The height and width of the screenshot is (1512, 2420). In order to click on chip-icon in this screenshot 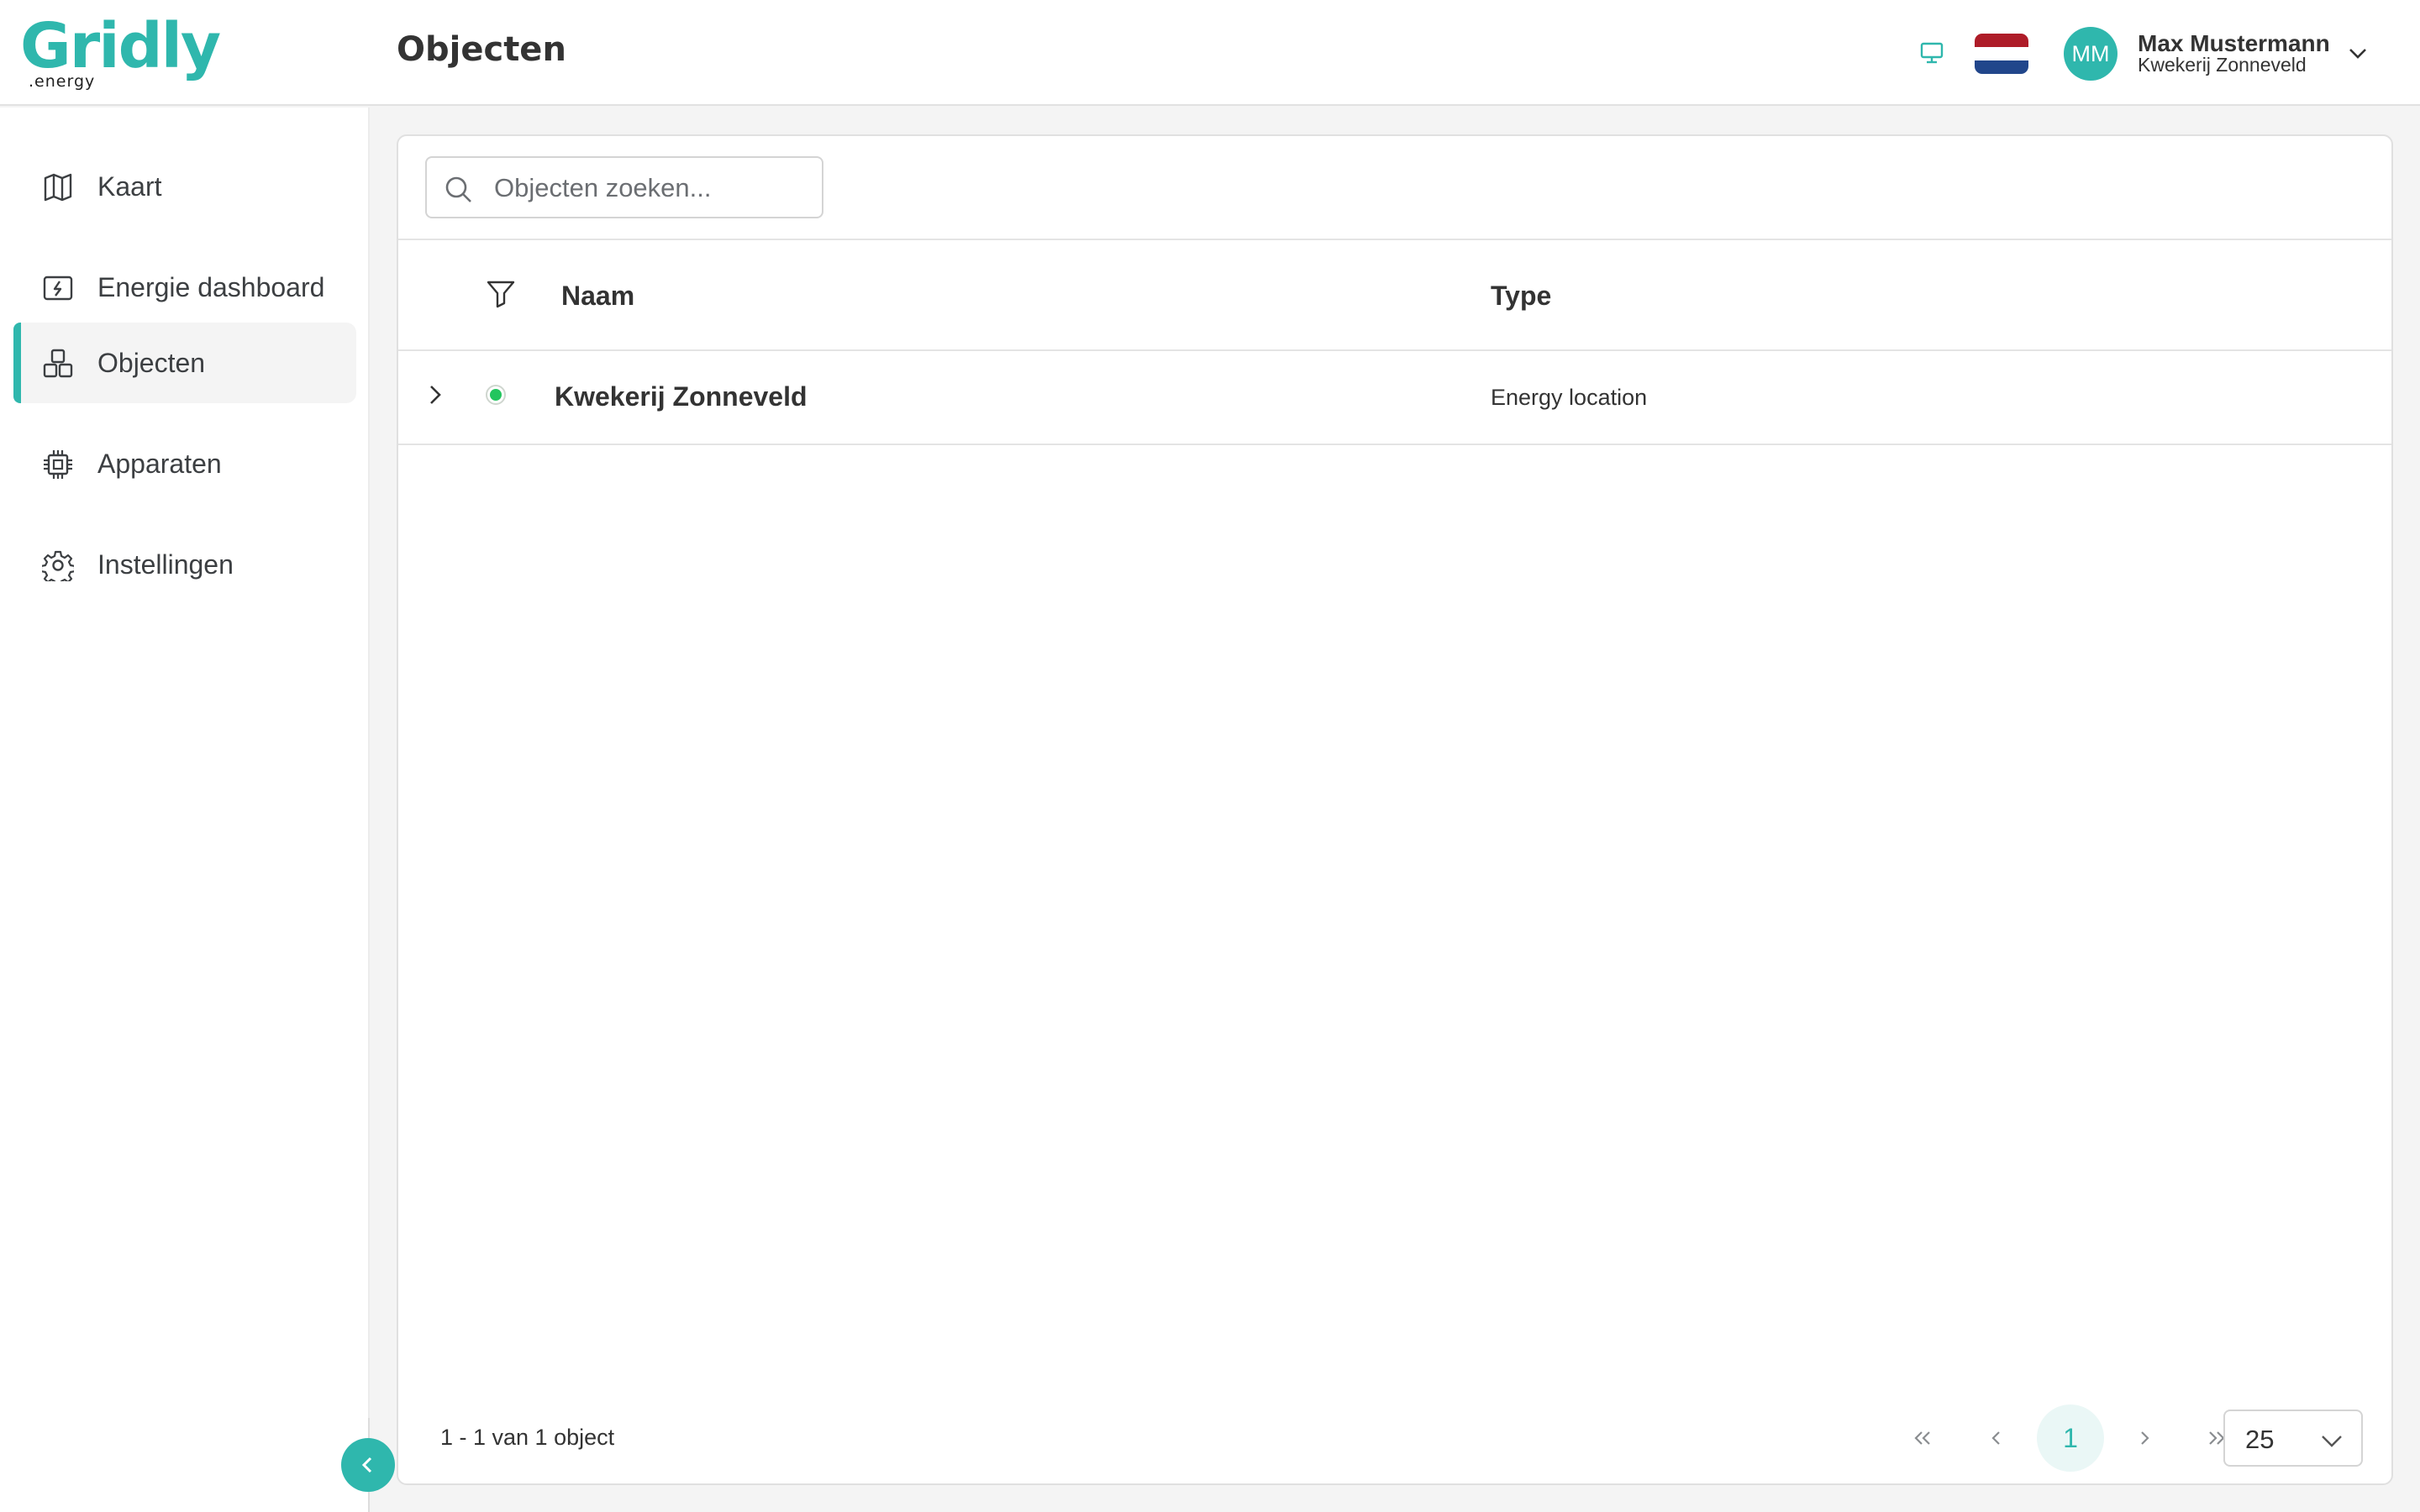, I will do `click(58, 464)`.